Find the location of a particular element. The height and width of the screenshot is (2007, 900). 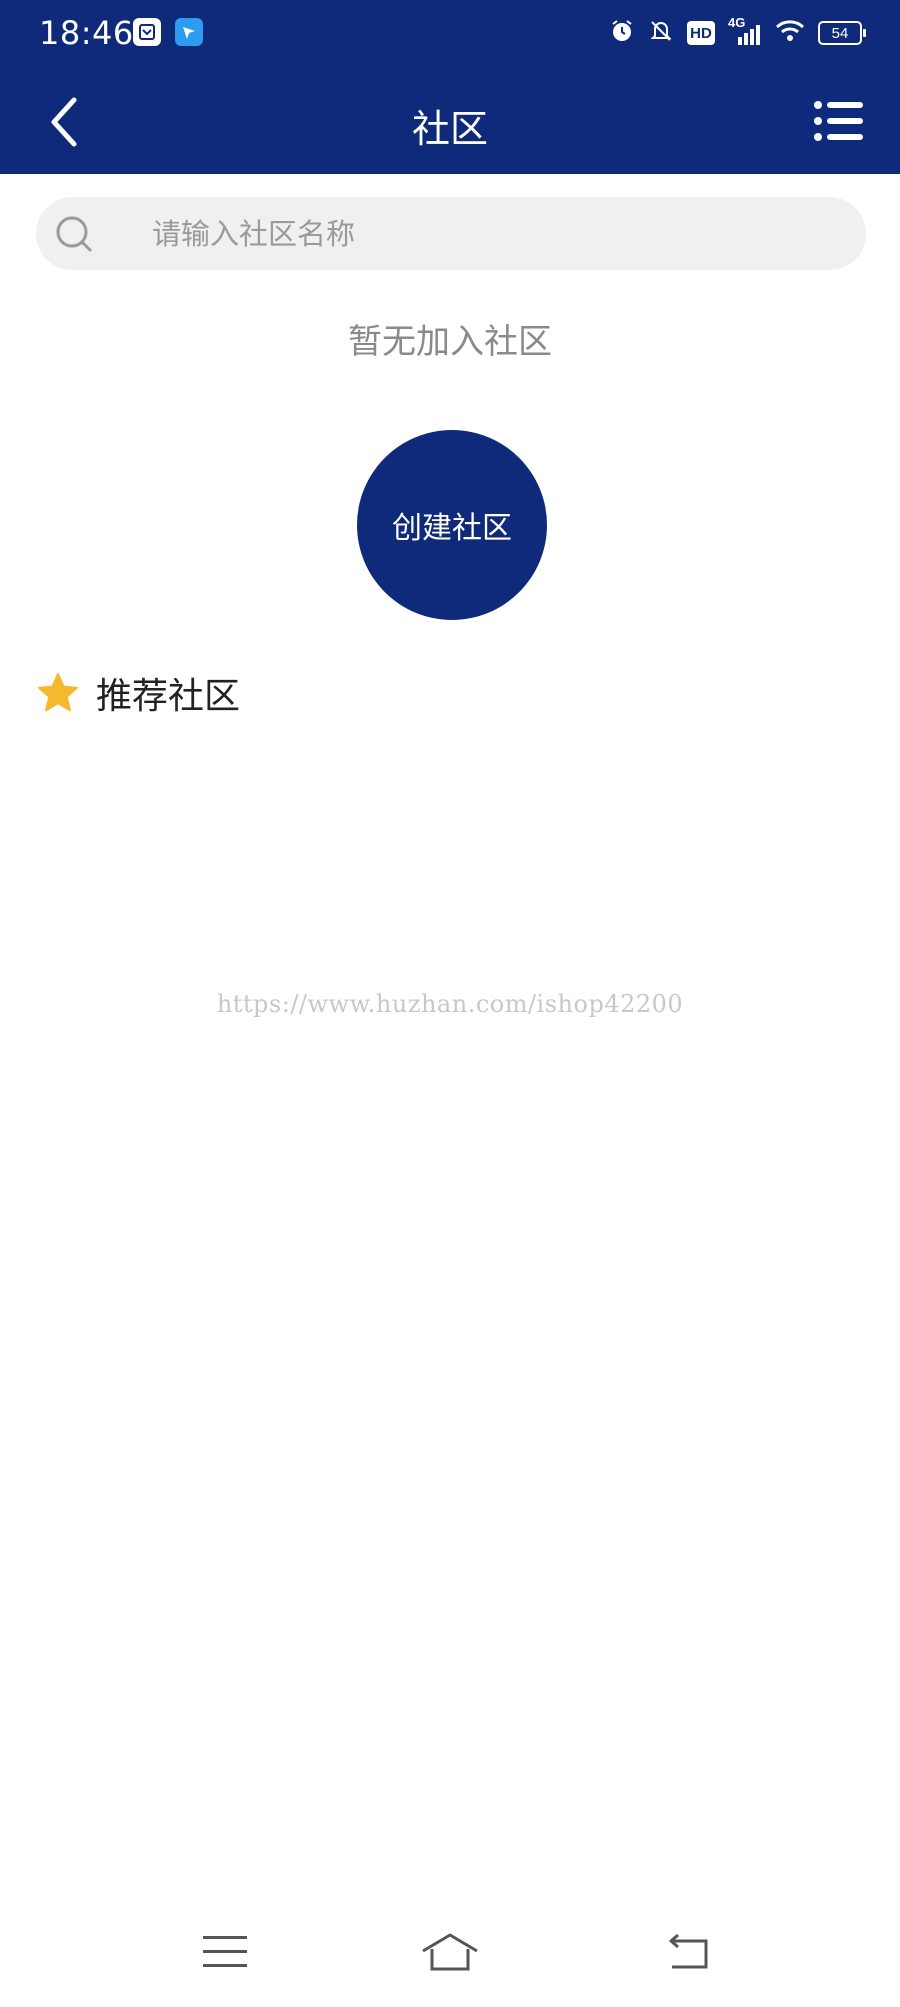

return-arrow-icon is located at coordinates (688, 1951).